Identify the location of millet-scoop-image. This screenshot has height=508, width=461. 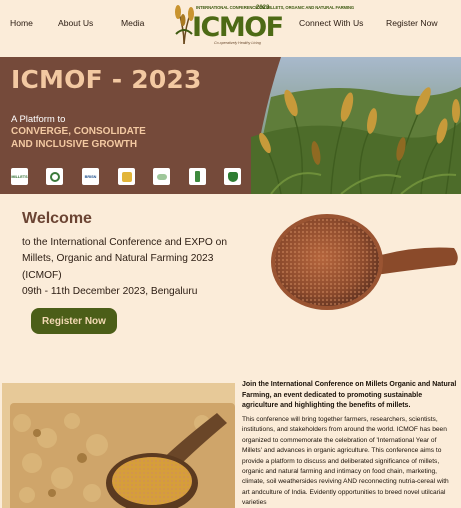
(118, 445).